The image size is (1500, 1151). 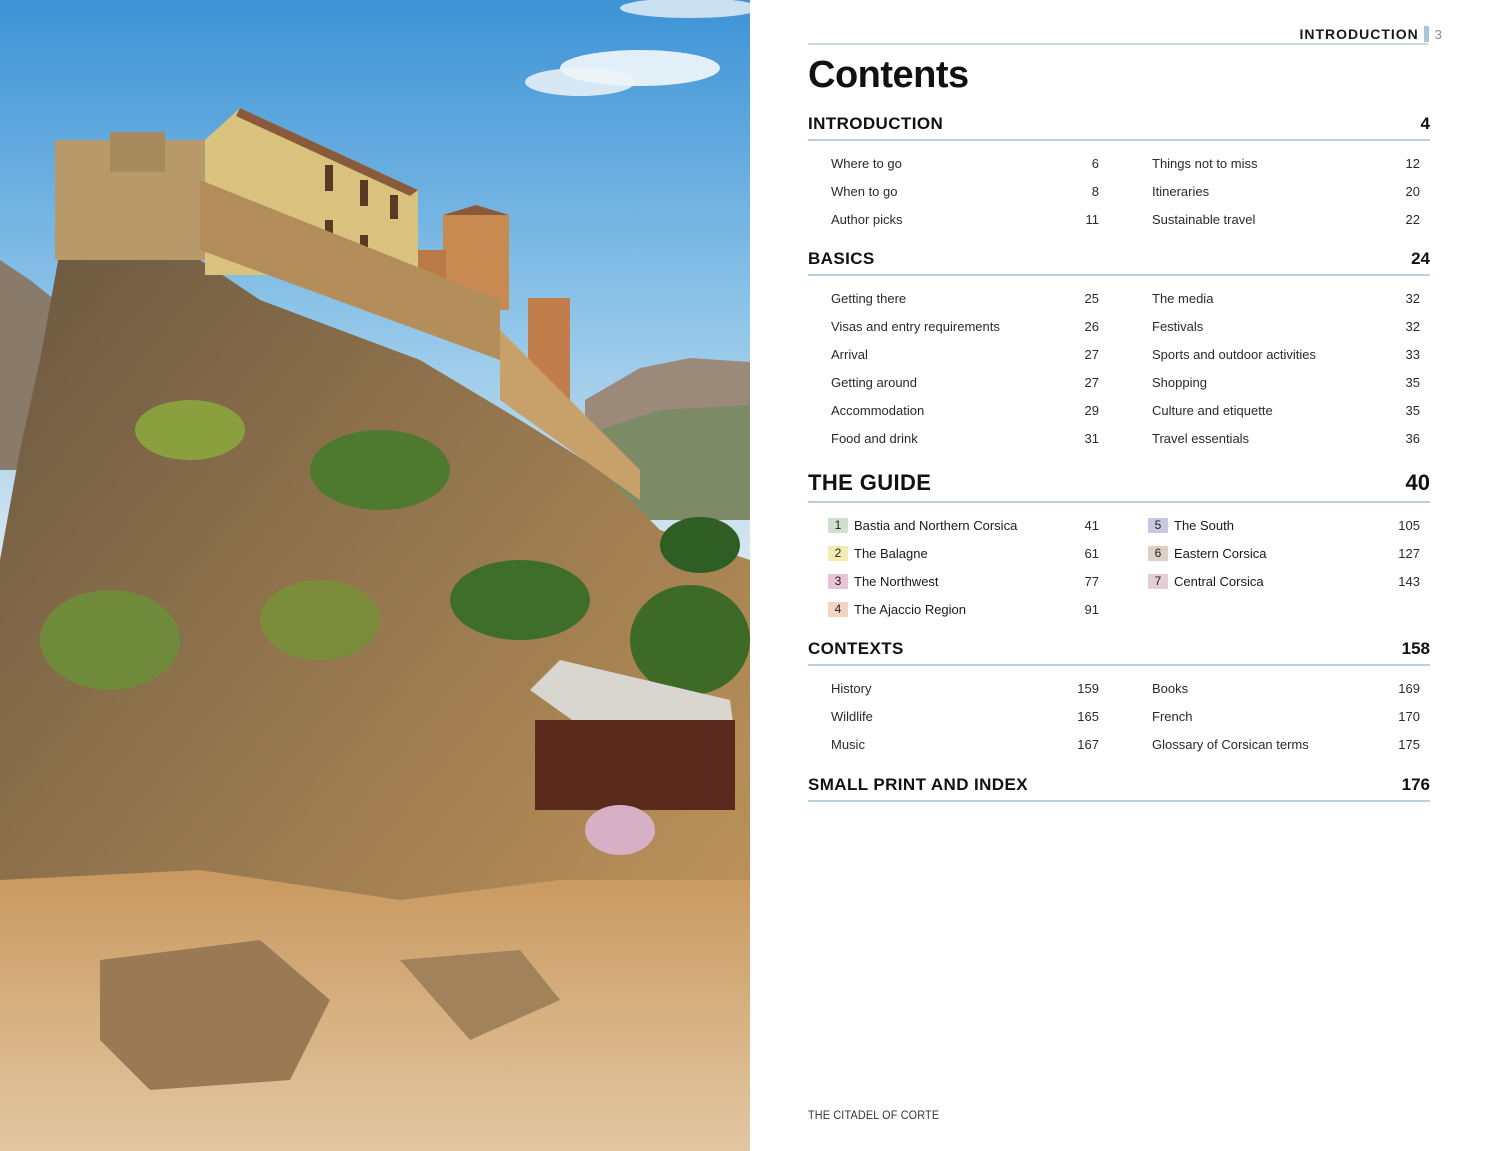 What do you see at coordinates (1158, 525) in the screenshot?
I see `chapter-number-badge: 5` at bounding box center [1158, 525].